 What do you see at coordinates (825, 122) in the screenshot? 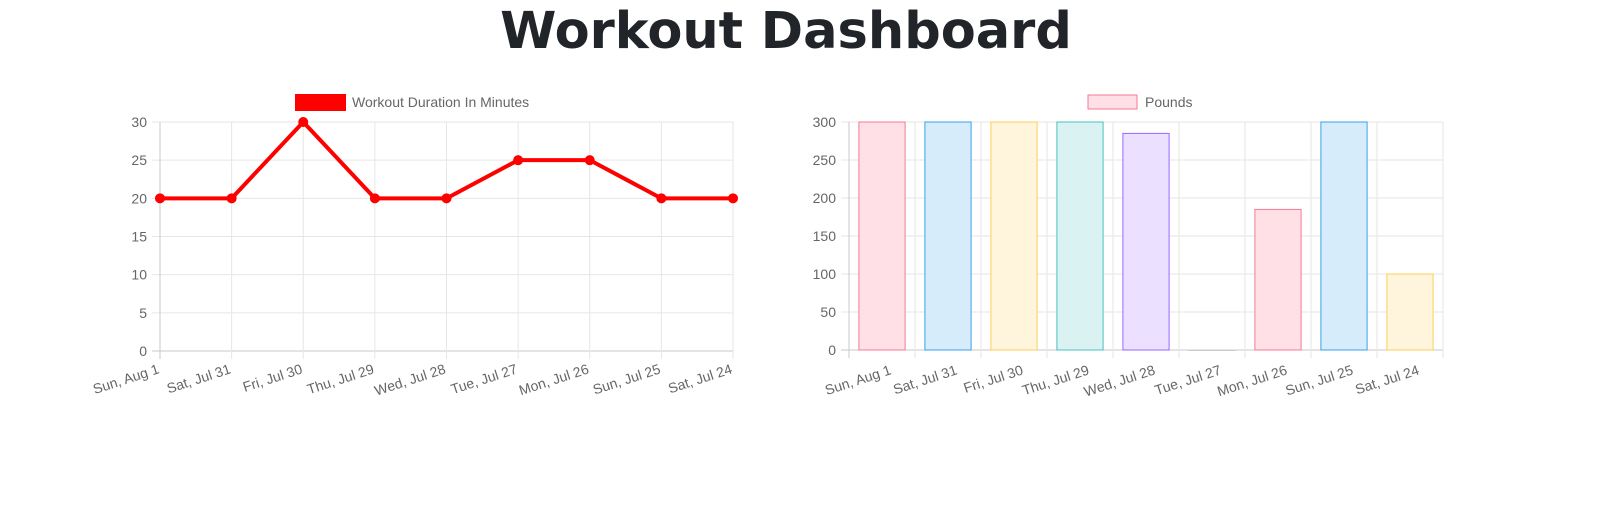
I see `y-tick-label: 300` at bounding box center [825, 122].